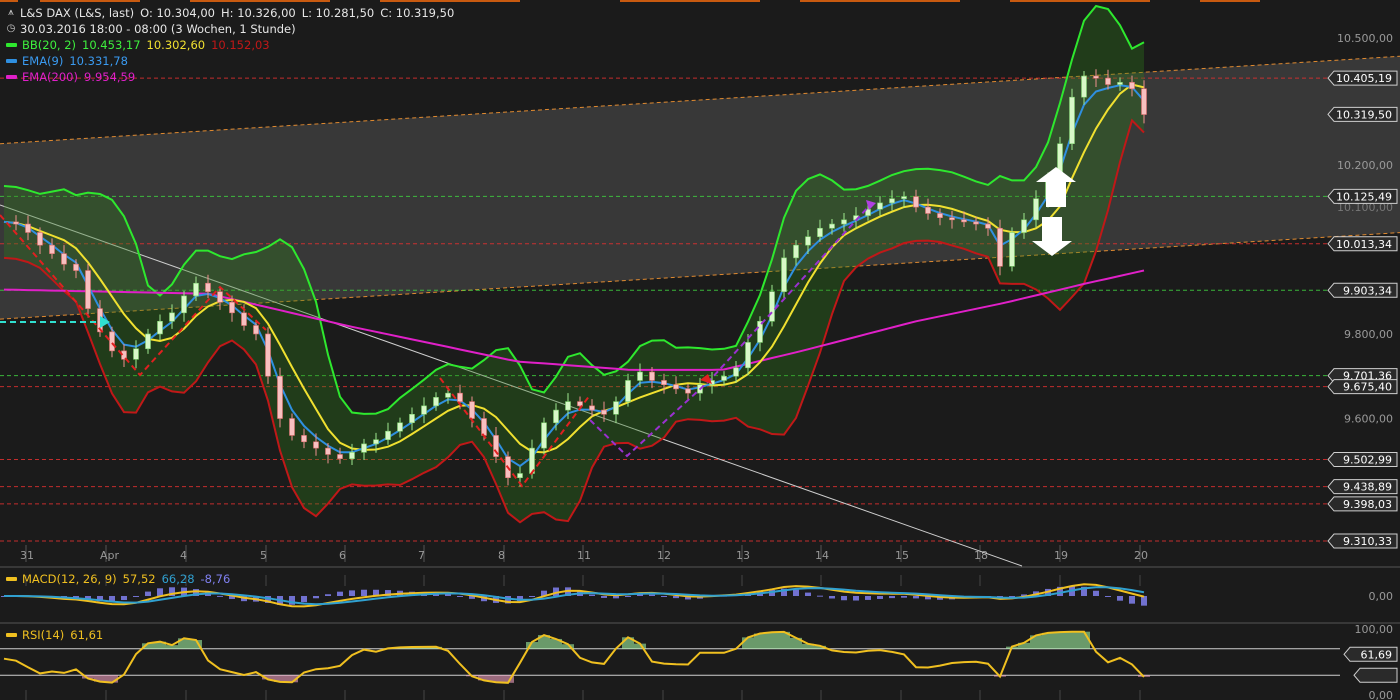  What do you see at coordinates (258, 13) in the screenshot?
I see `header-high: H: 10.326,00` at bounding box center [258, 13].